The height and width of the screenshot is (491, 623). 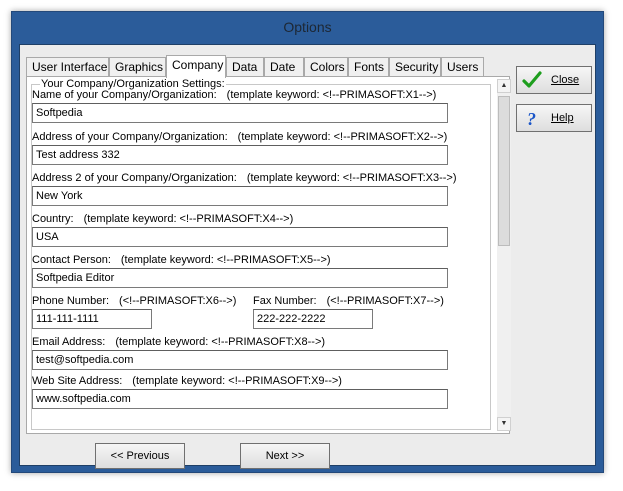 I want to click on country-keyword: (template keyword: <!--PRIMASOFT:X4-->), so click(x=188, y=219).